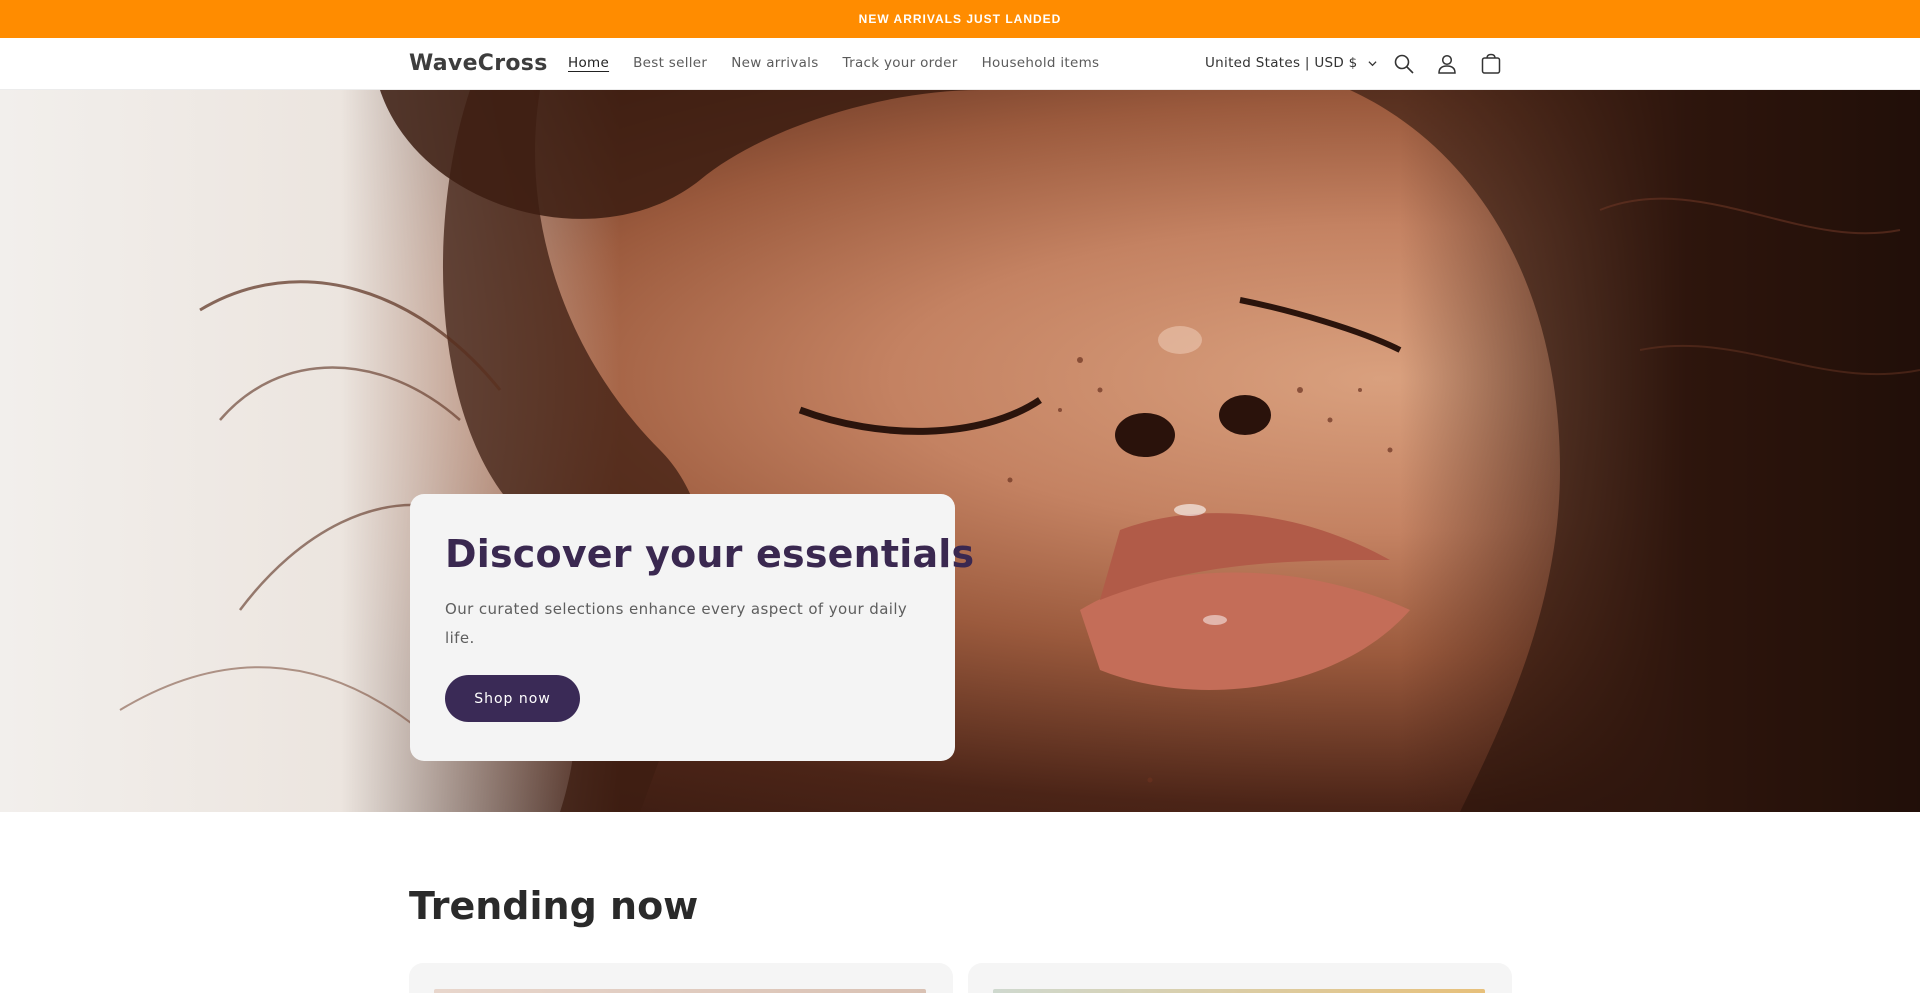 The height and width of the screenshot is (993, 1920). What do you see at coordinates (1404, 64) in the screenshot?
I see `search-icon` at bounding box center [1404, 64].